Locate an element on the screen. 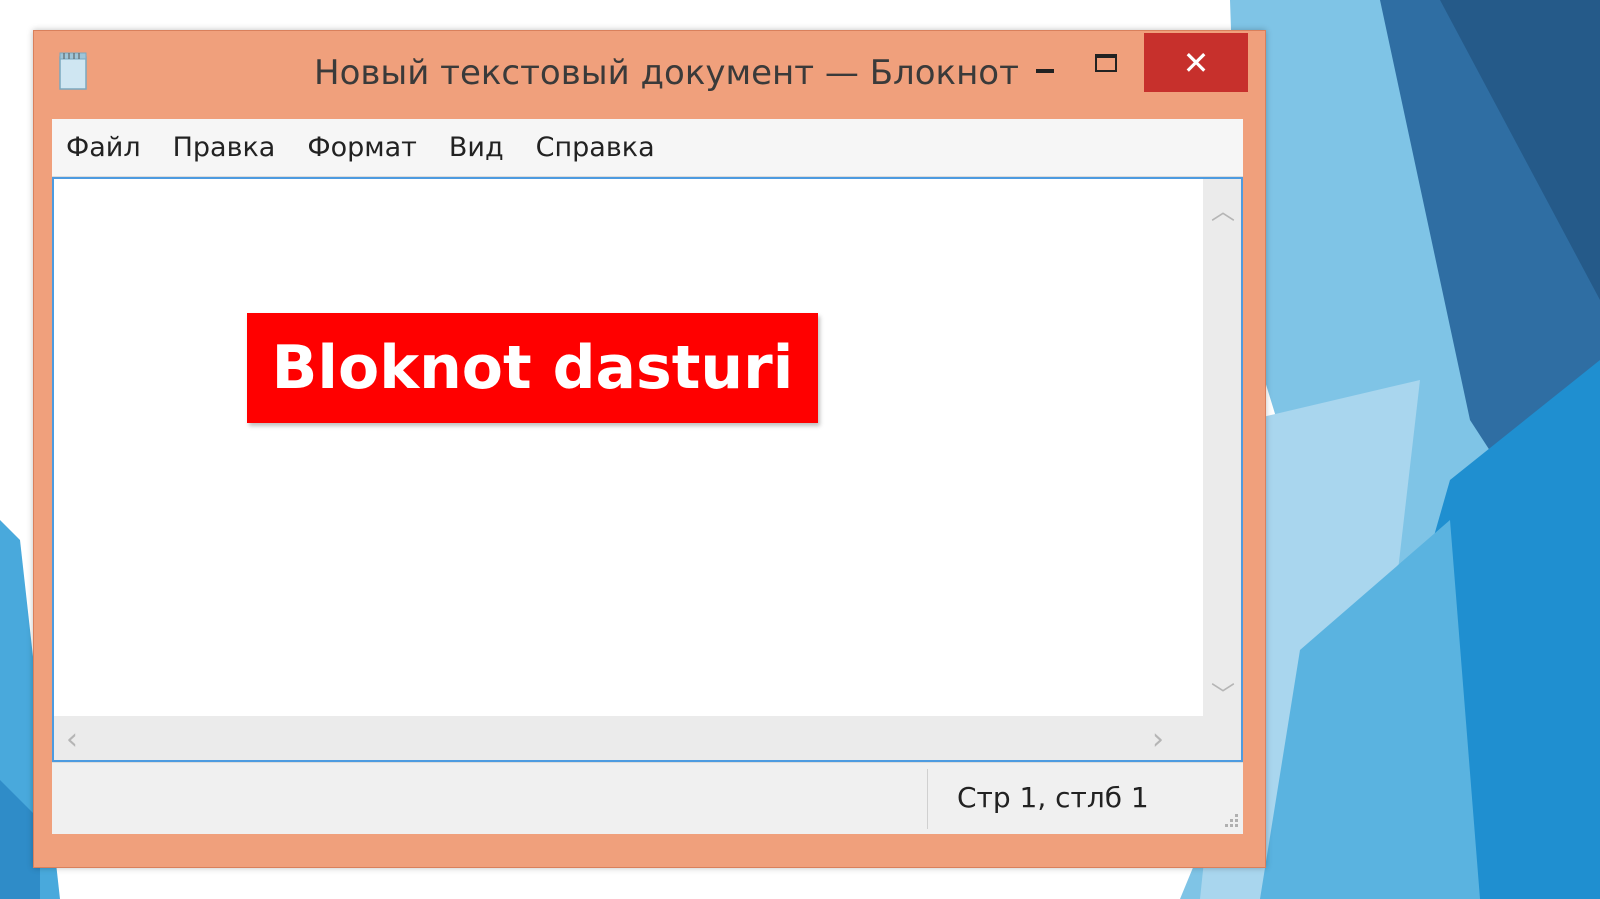  vertical-scrollbar: ︿ ﹀ is located at coordinates (1222, 447).